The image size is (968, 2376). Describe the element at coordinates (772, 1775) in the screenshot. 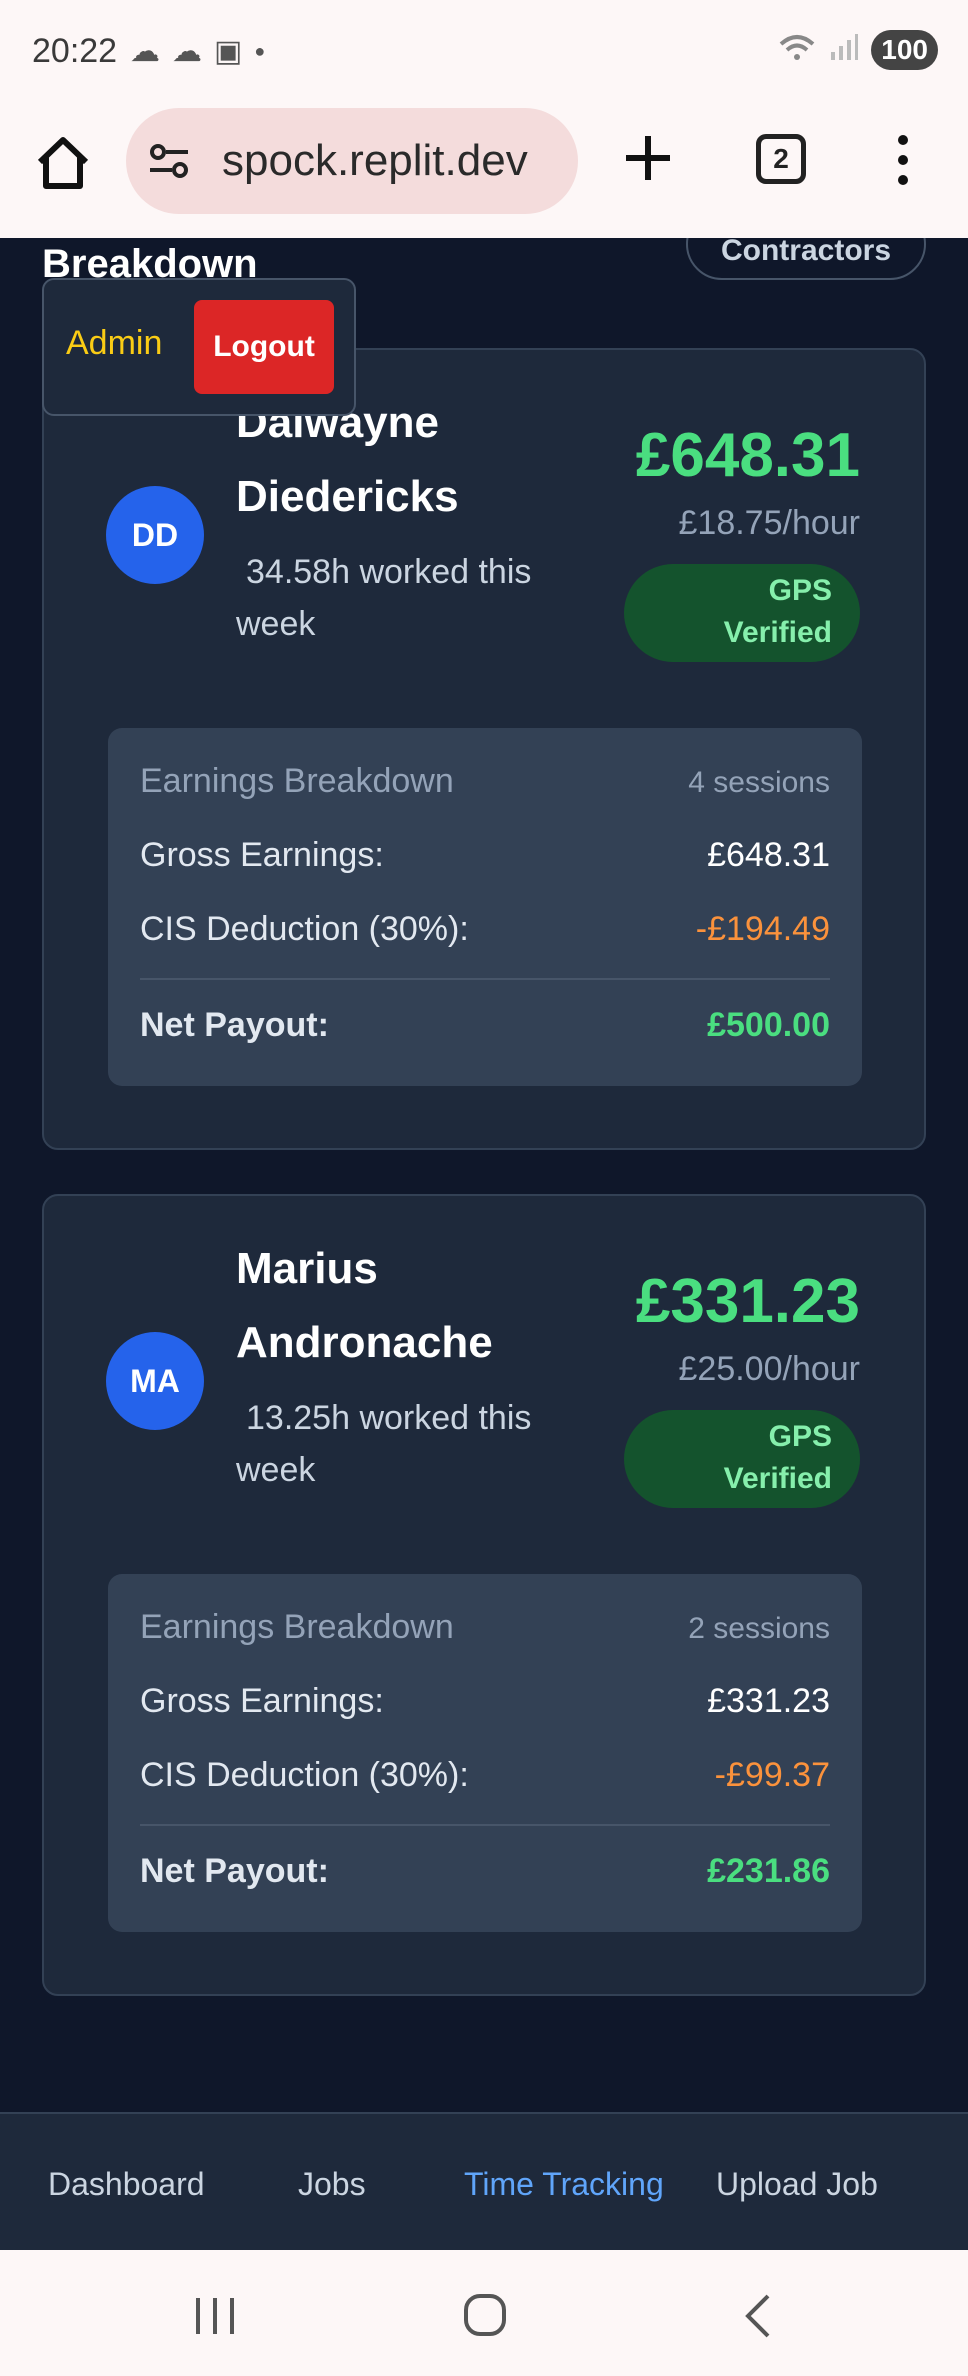

I see `cis-value: -£99.37` at that location.